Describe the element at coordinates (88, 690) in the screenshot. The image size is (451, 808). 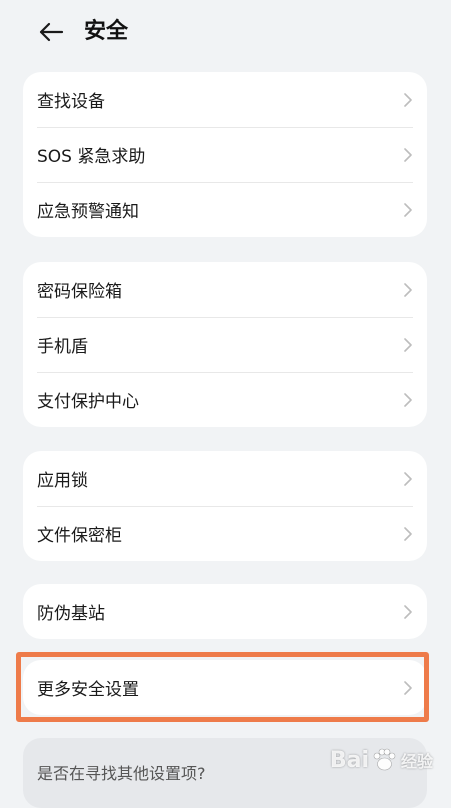
I see `row-label: 更多安全设置` at that location.